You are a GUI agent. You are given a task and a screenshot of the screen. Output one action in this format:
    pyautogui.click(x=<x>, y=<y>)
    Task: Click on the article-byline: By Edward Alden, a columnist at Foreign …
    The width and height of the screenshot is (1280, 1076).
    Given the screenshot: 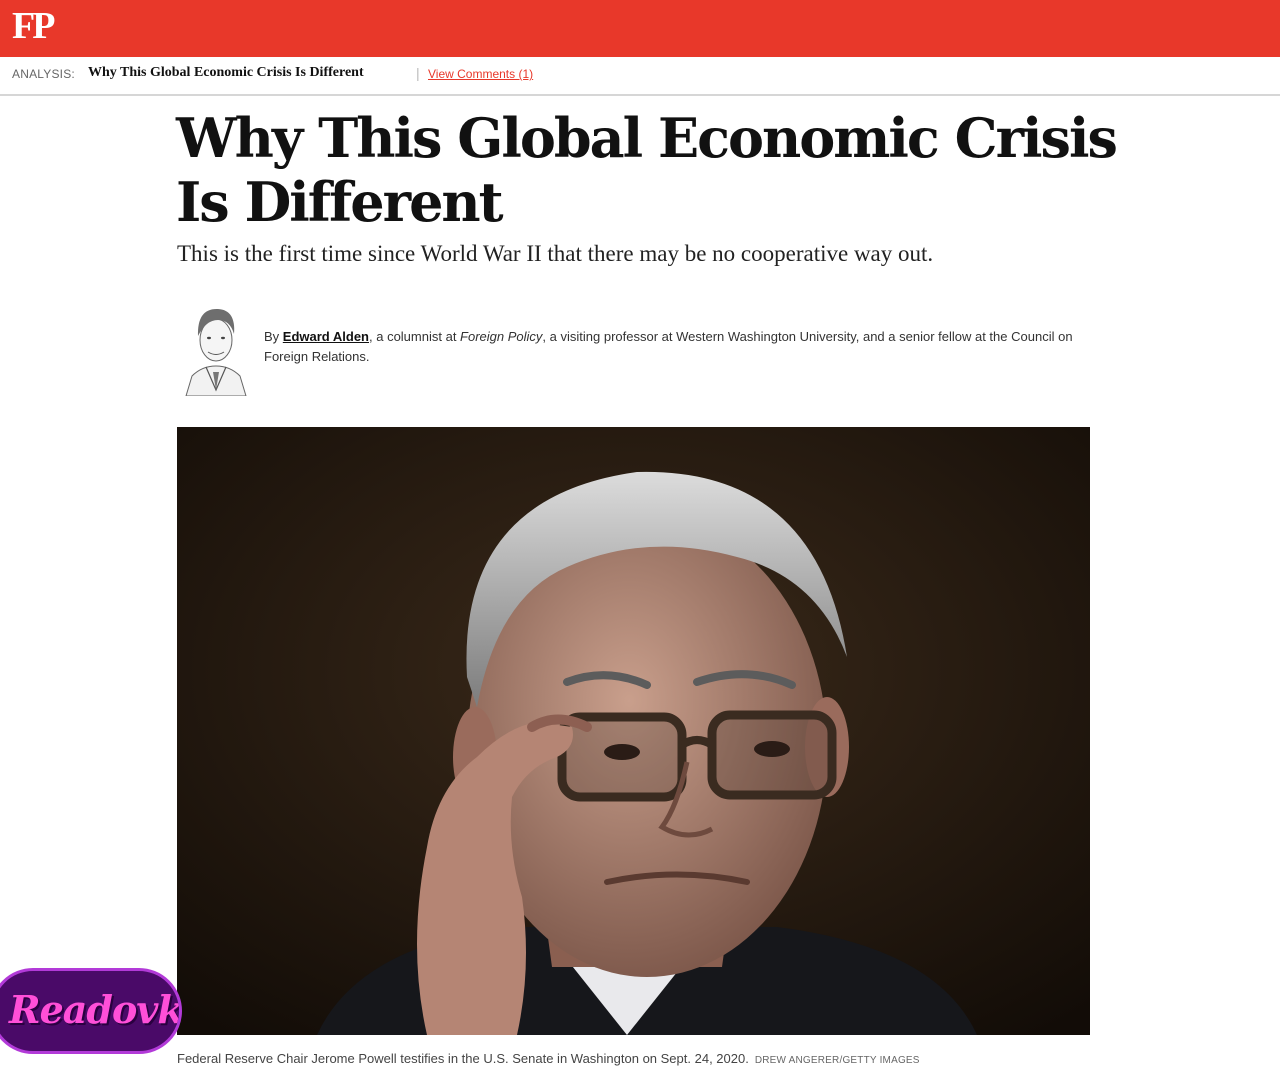 What is the action you would take?
    pyautogui.click(x=679, y=347)
    